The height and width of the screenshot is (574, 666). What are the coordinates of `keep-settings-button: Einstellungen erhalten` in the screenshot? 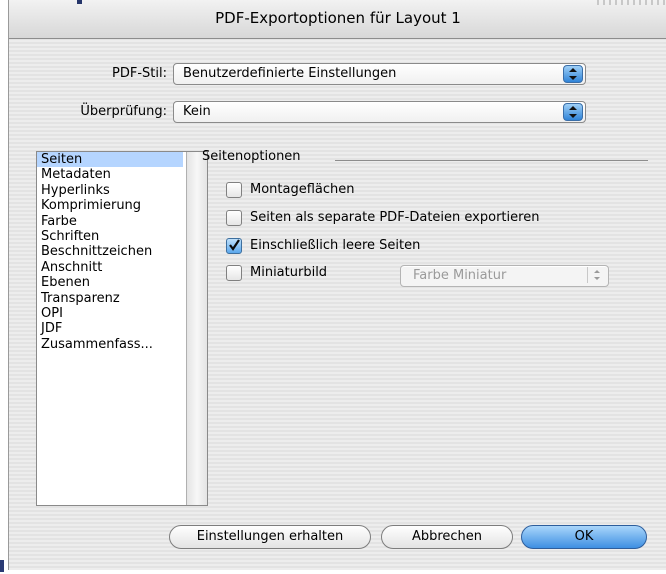 It's located at (270, 537).